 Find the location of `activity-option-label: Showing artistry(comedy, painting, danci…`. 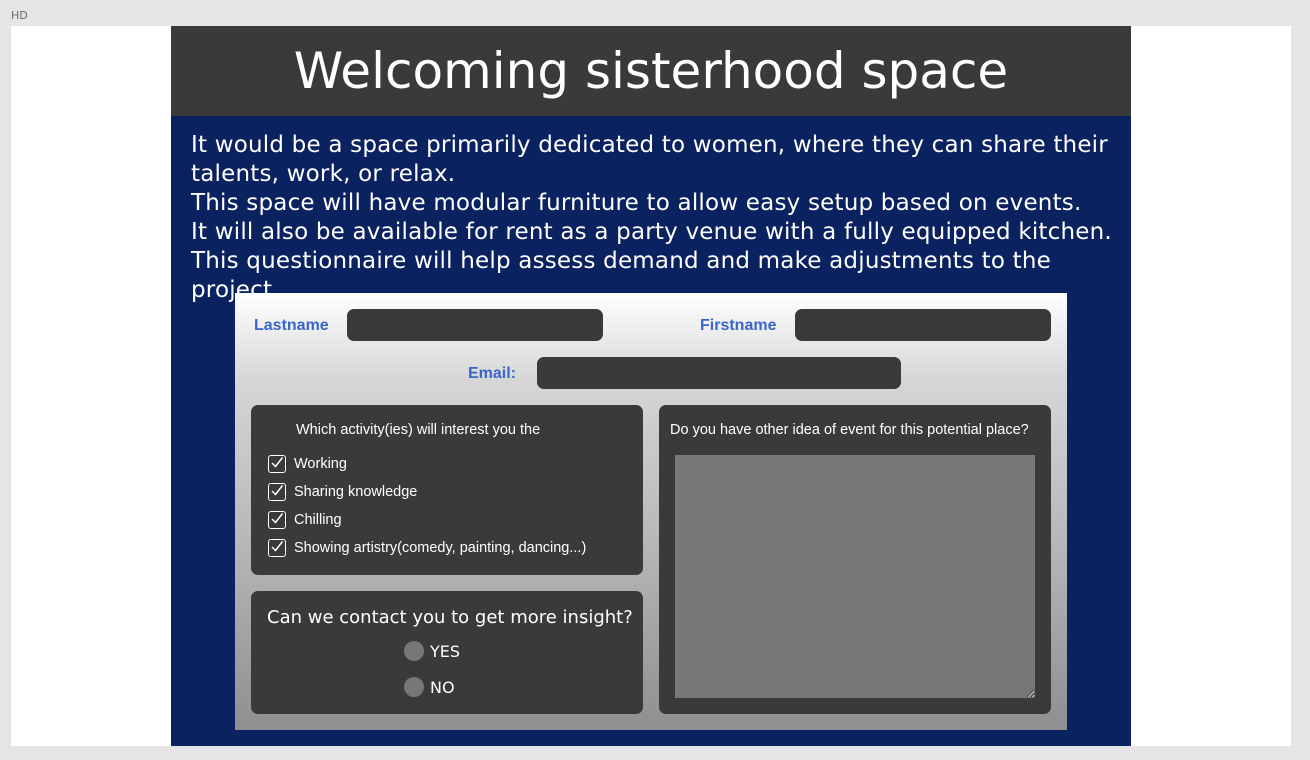

activity-option-label: Showing artistry(comedy, painting, danci… is located at coordinates (440, 548).